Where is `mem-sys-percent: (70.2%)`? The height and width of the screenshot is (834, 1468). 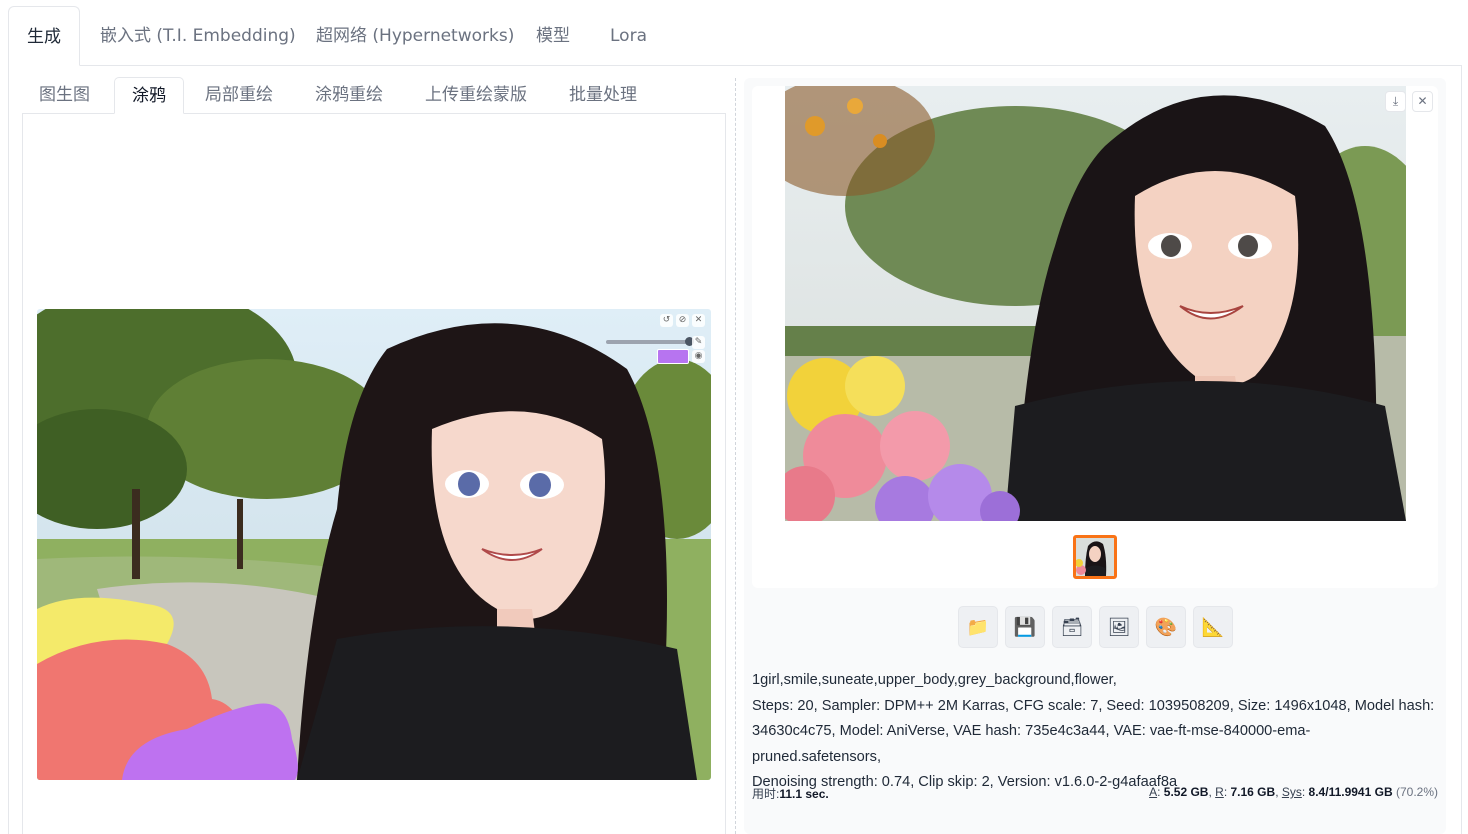 mem-sys-percent: (70.2%) is located at coordinates (1416, 792).